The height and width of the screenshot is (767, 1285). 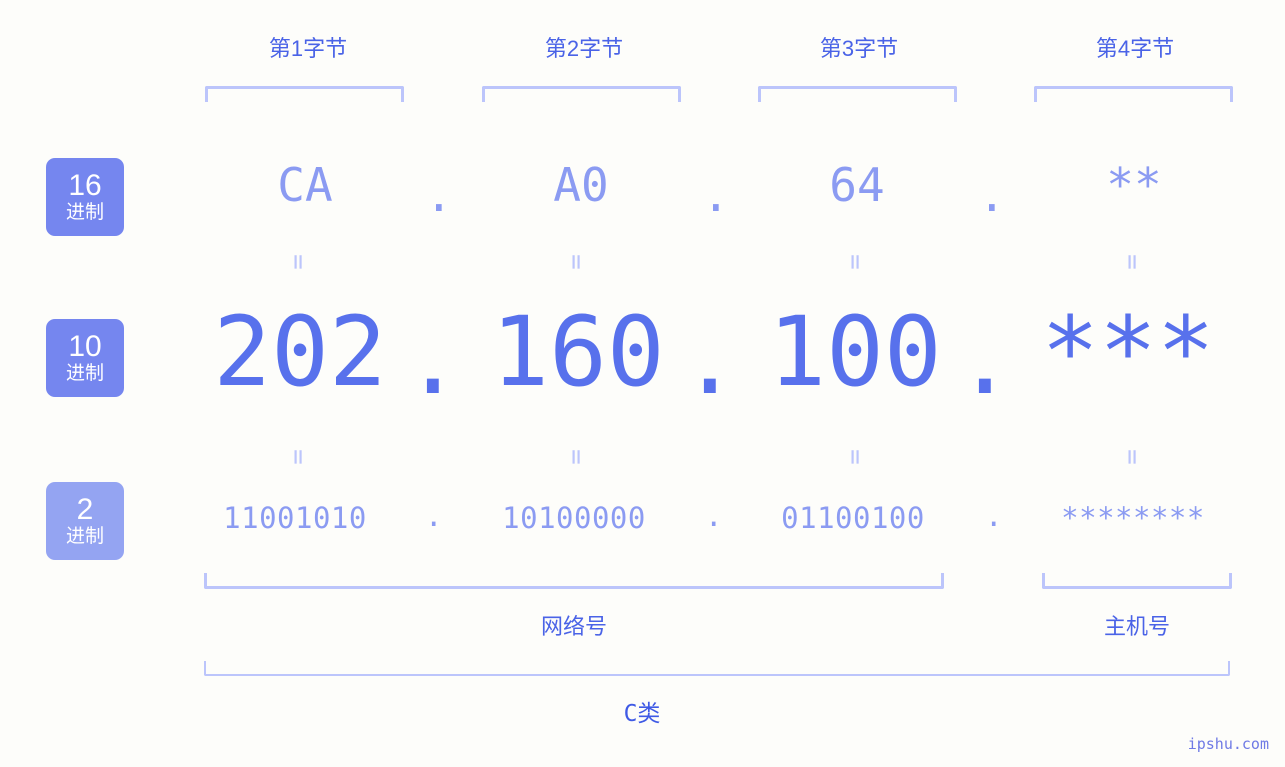 I want to click on network-portion-bracket, so click(x=574, y=581).